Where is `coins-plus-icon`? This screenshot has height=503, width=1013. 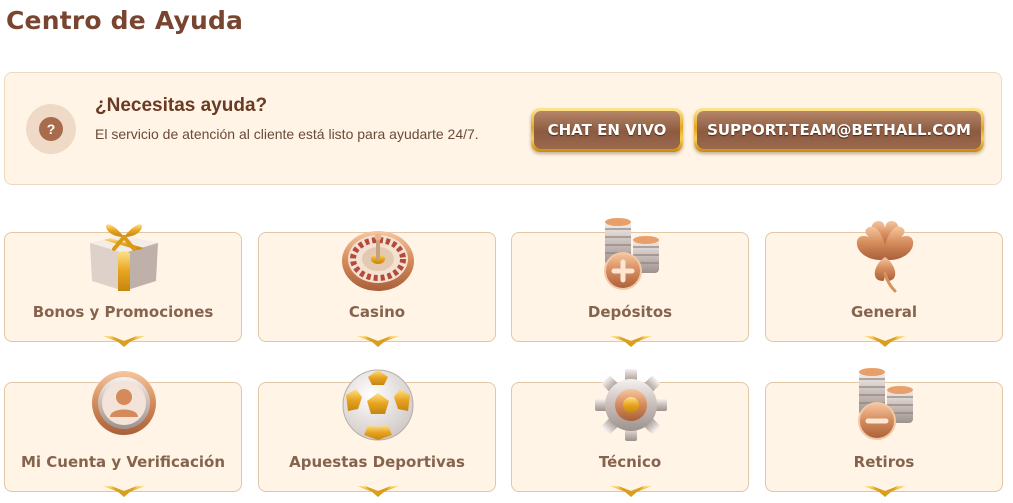
coins-plus-icon is located at coordinates (631, 254).